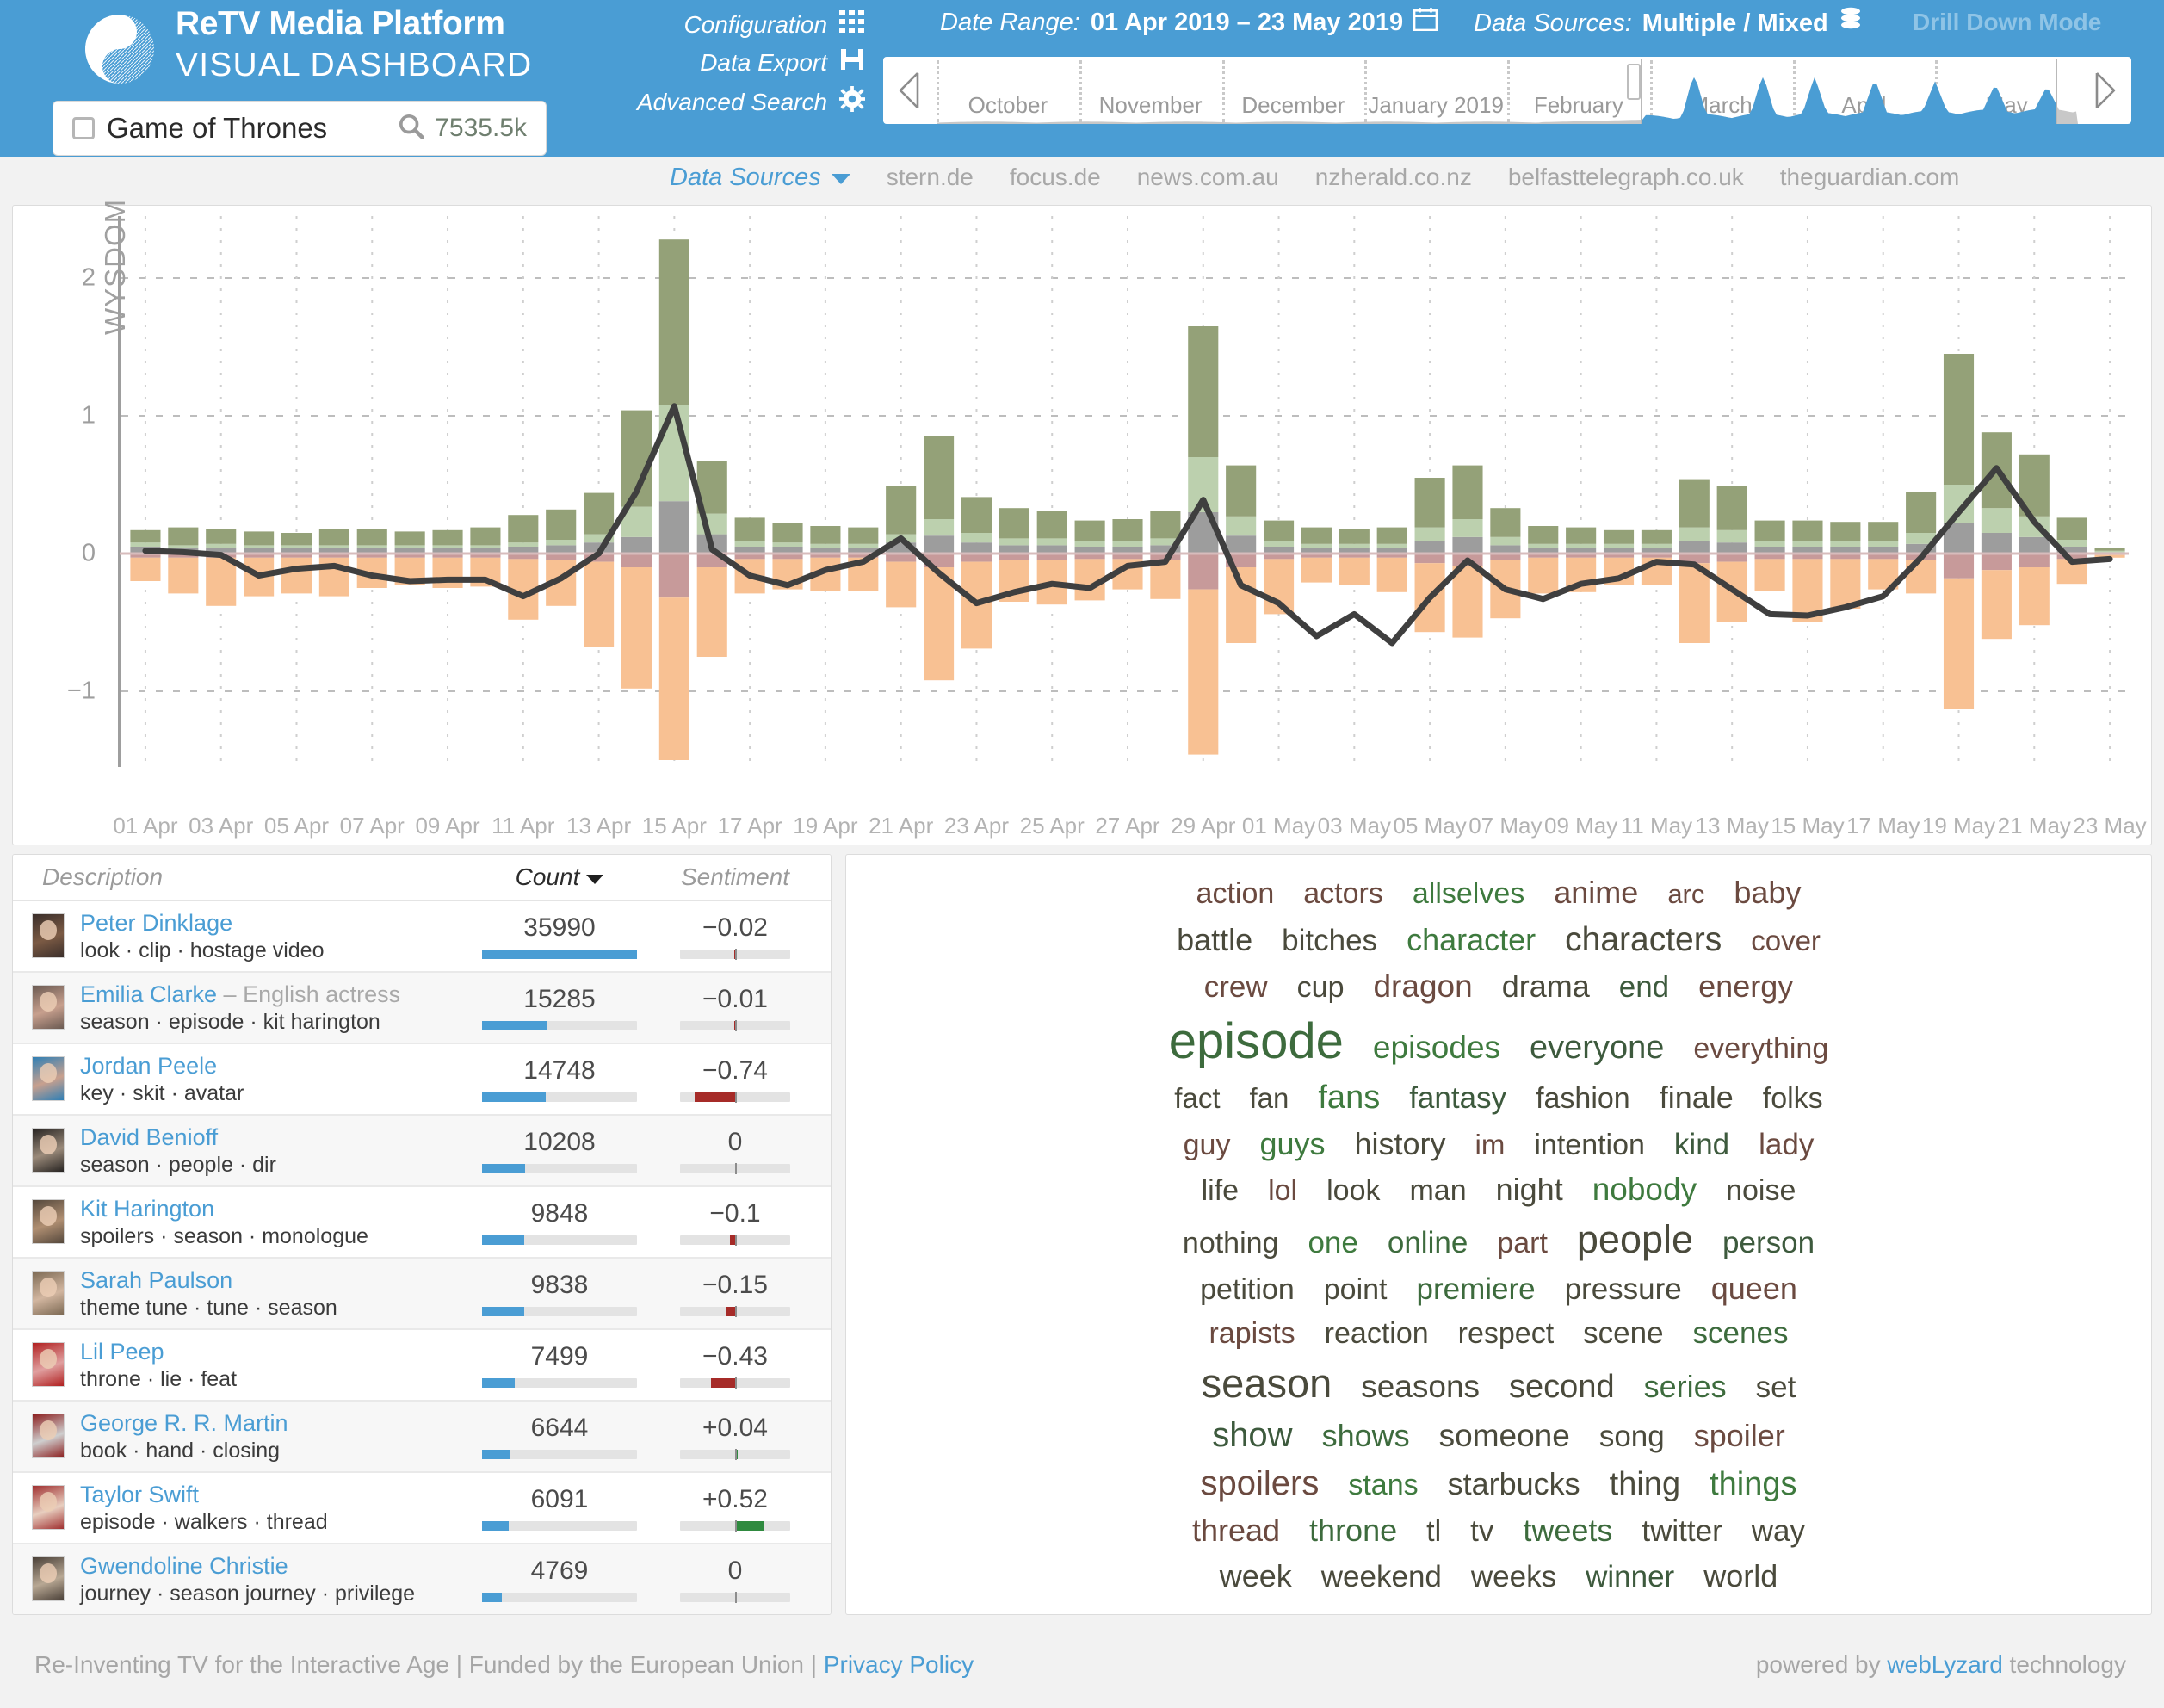 This screenshot has height=1708, width=2164. I want to click on date-range: Date Range: 01 Apr 2019 – 23 May 2019, so click(1189, 22).